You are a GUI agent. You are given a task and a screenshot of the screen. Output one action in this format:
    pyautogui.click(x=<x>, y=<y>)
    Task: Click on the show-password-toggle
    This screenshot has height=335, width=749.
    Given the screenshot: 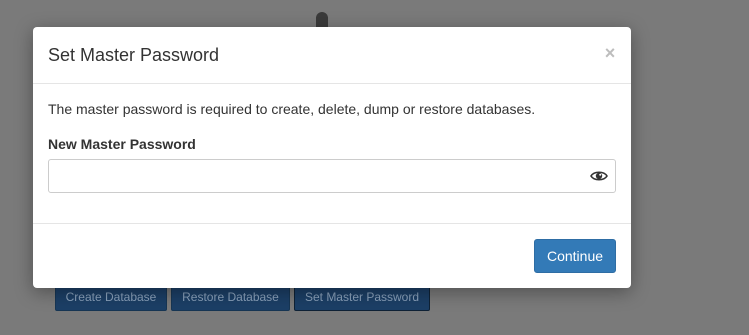 What is the action you would take?
    pyautogui.click(x=599, y=176)
    